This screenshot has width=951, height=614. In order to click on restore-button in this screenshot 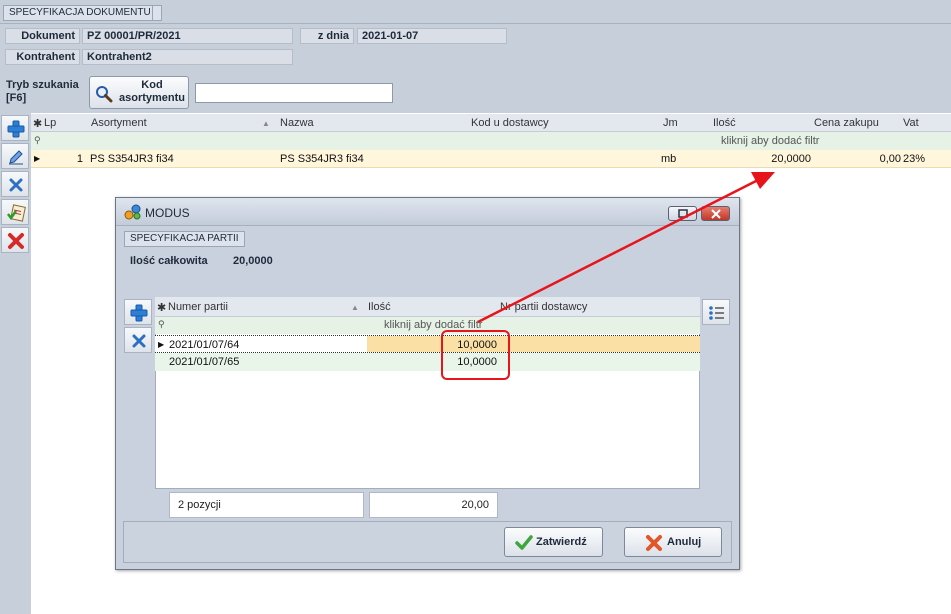, I will do `click(682, 213)`.